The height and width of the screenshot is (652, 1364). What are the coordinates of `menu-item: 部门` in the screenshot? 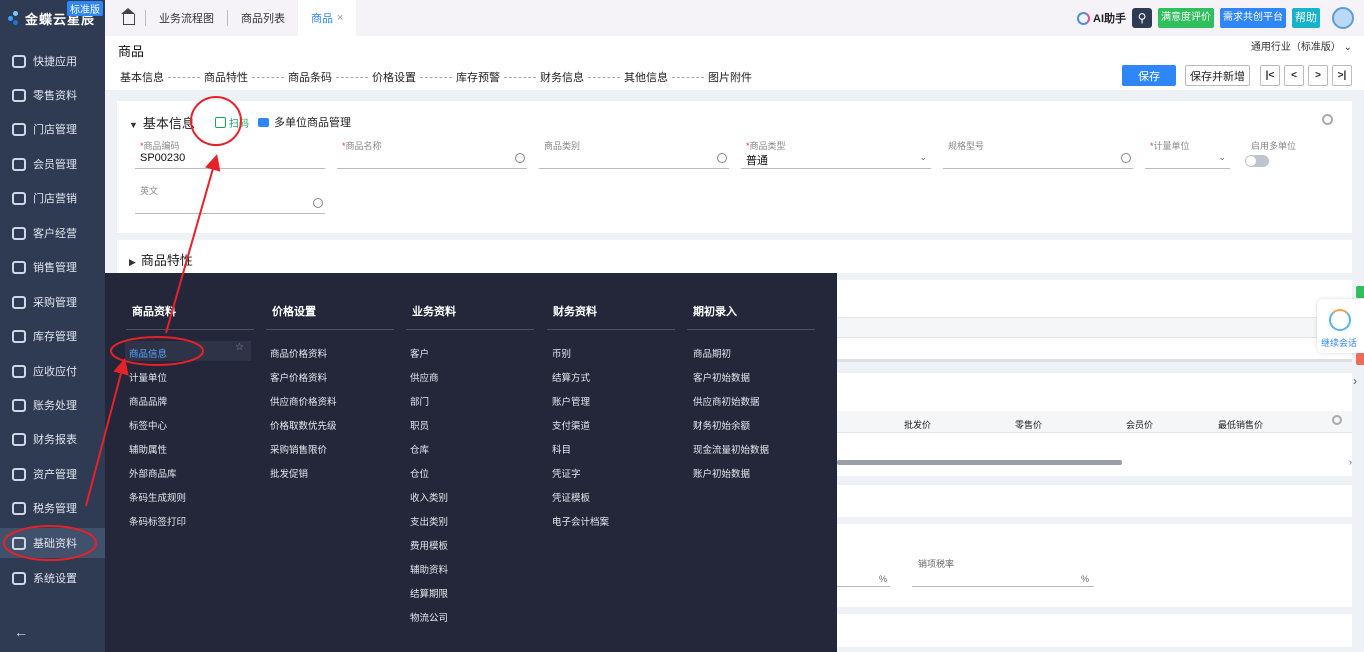 It's located at (419, 401).